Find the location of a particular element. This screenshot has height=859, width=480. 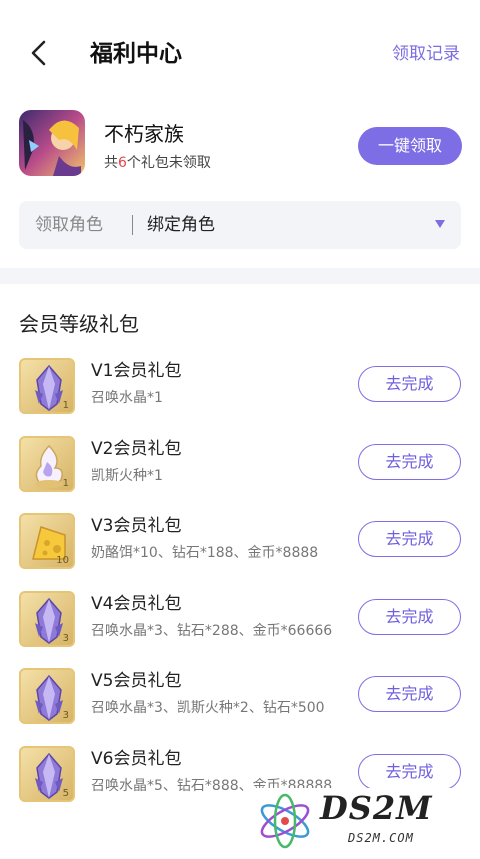

claim-records-link: 领取记录 is located at coordinates (426, 54).